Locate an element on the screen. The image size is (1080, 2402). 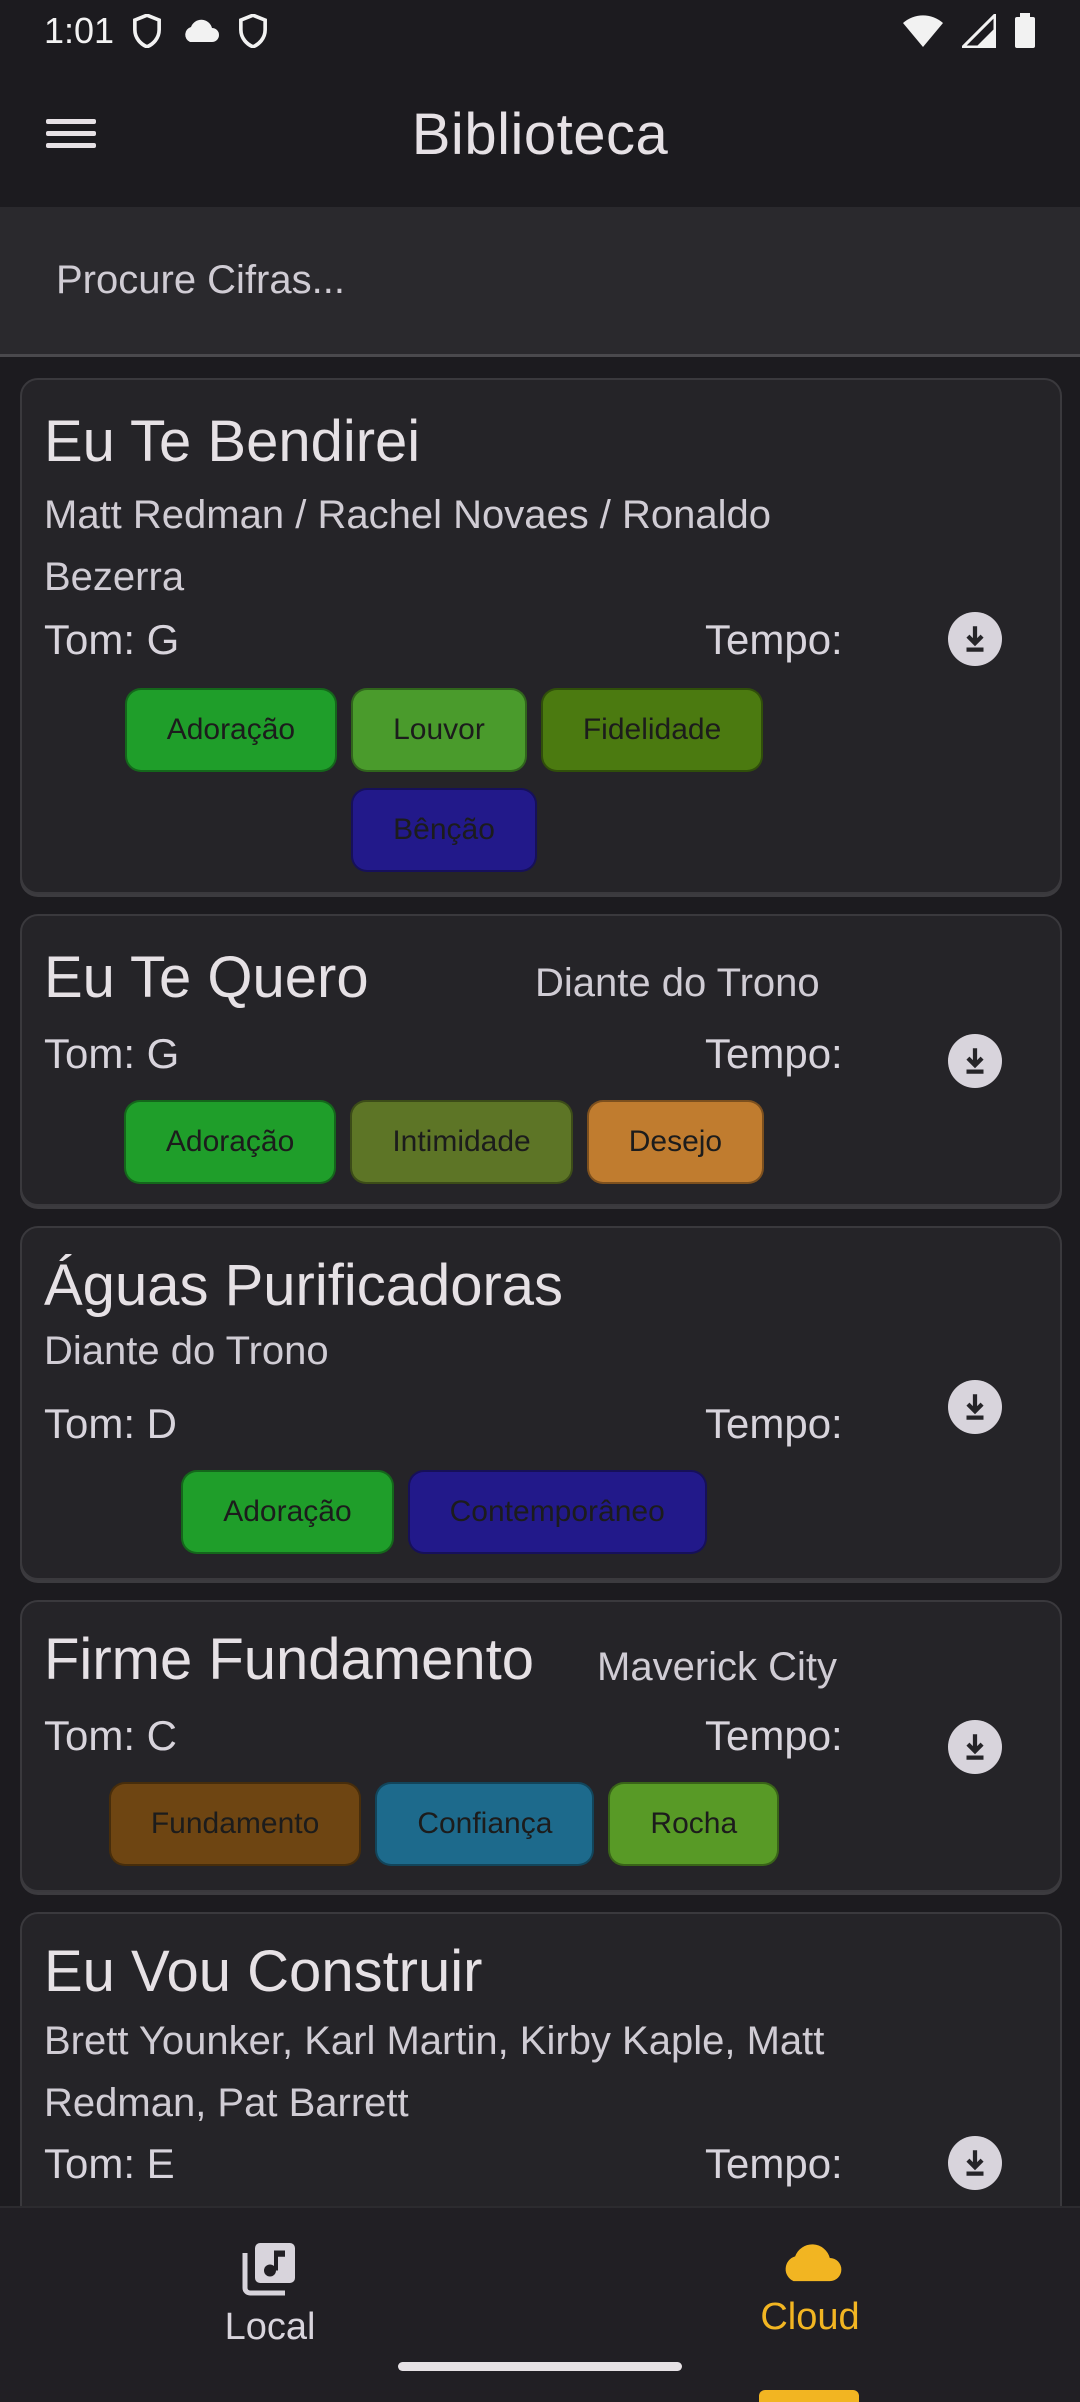
cloud-icon is located at coordinates (813, 2263).